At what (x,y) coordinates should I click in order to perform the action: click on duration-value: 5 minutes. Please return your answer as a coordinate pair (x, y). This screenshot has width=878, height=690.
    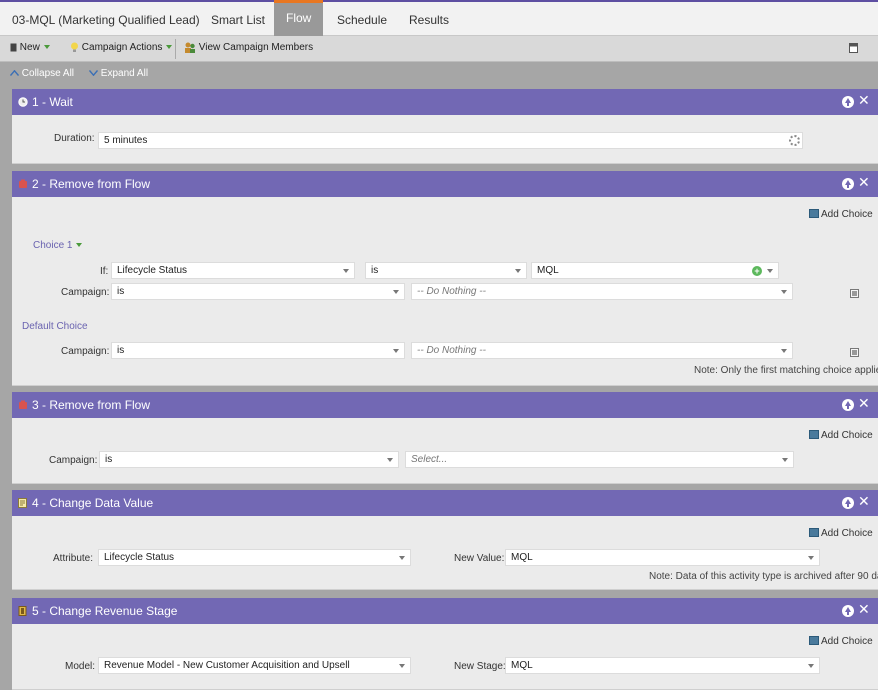
    Looking at the image, I should click on (126, 140).